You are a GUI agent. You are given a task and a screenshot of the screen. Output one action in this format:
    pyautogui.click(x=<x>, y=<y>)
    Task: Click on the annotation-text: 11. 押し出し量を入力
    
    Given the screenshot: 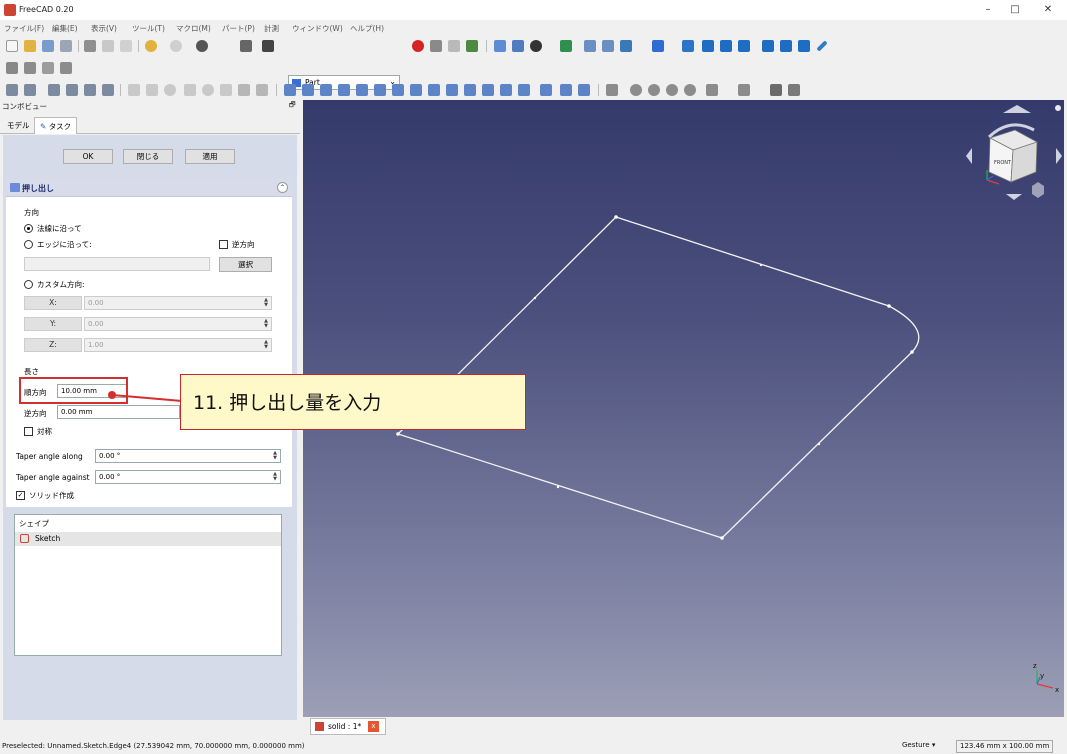 What is the action you would take?
    pyautogui.click(x=287, y=403)
    